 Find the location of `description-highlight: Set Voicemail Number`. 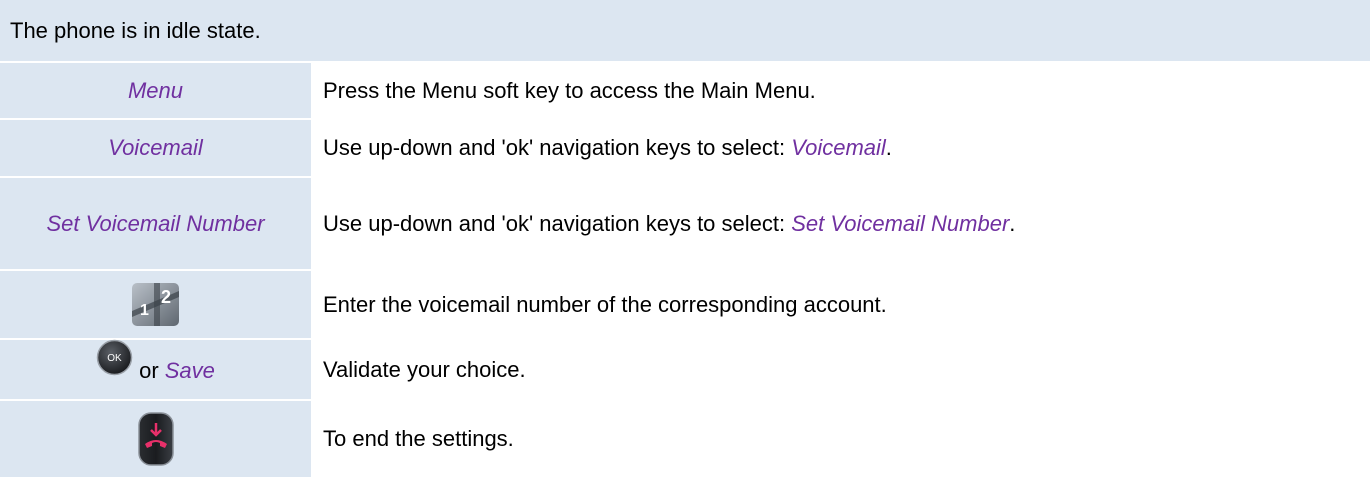

description-highlight: Set Voicemail Number is located at coordinates (900, 223).